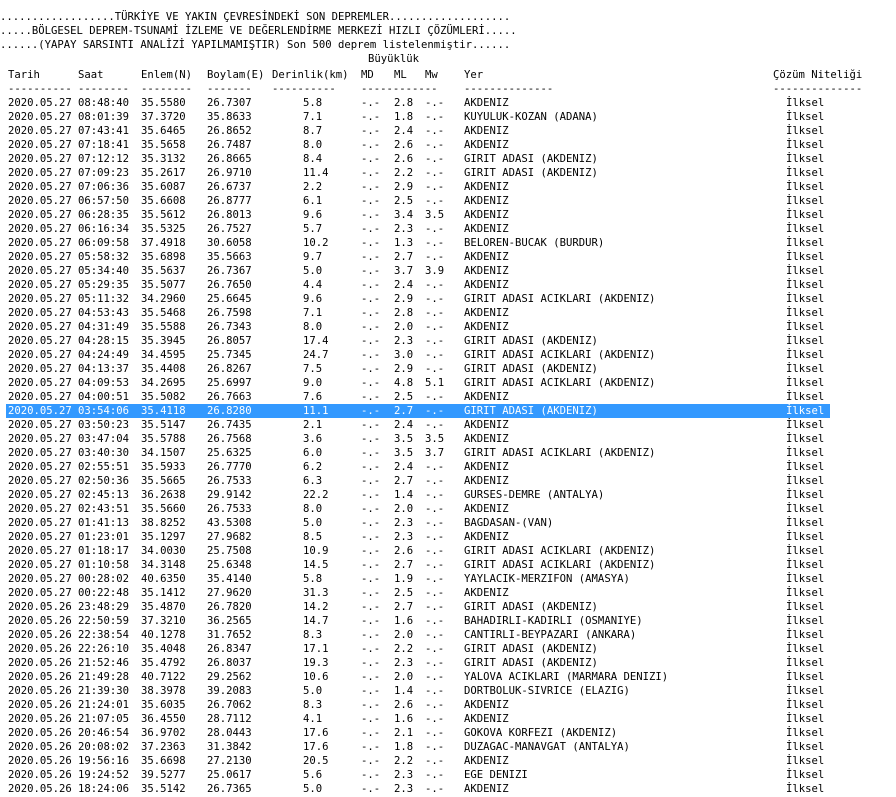 The image size is (896, 797). Describe the element at coordinates (560, 299) in the screenshot. I see `row-location: GIRIT ADASI ACIKLARI (AKDENIZ)` at that location.